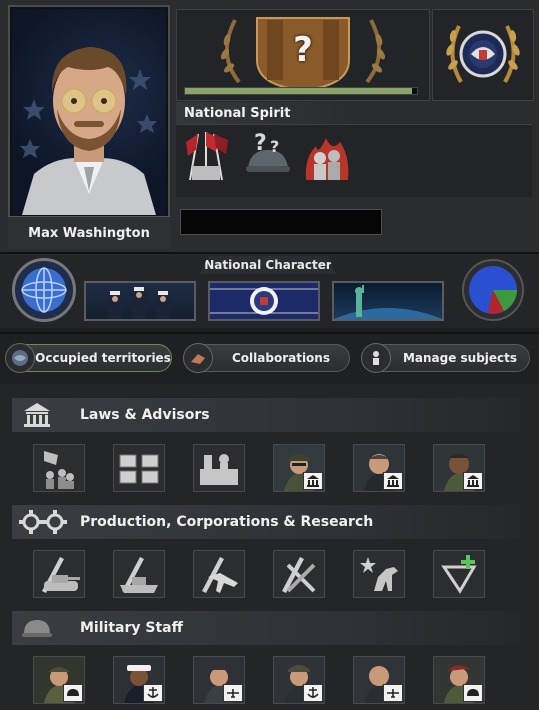 The image size is (539, 710). Describe the element at coordinates (376, 358) in the screenshot. I see `manage-subjects-icon` at that location.